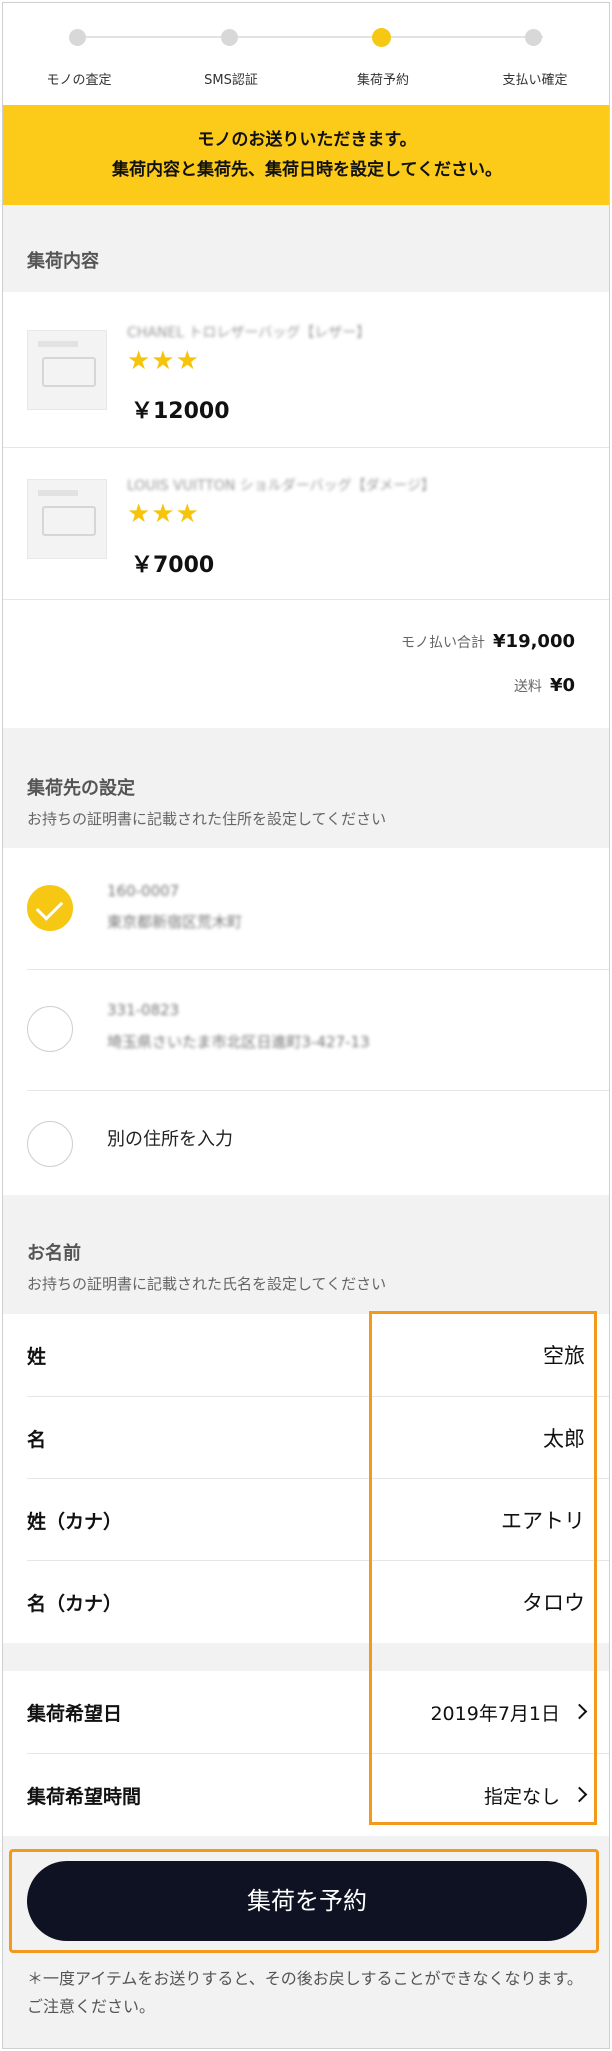 This screenshot has width=612, height=2051. I want to click on name-section-header: お名前 お持ちの証明書に記載された氏名を設定してください, so click(306, 1254).